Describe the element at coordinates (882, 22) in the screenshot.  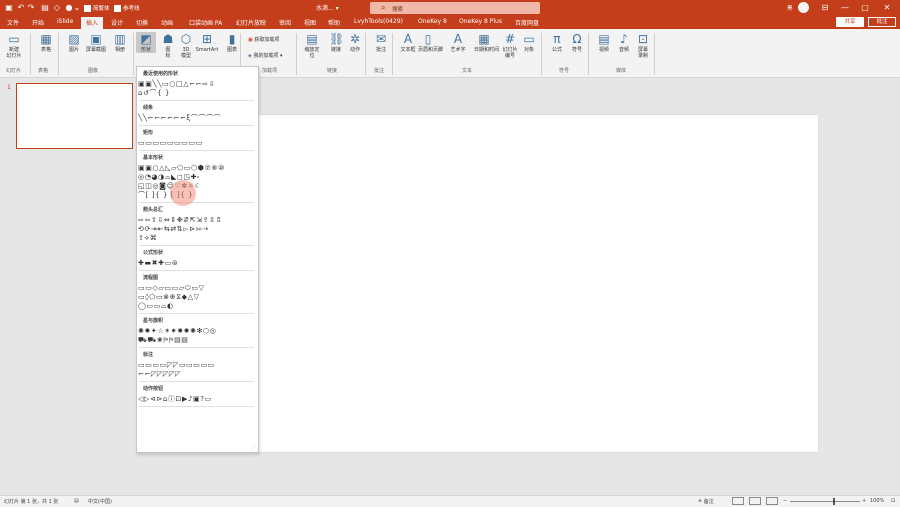
I see `comments-button: 批注` at that location.